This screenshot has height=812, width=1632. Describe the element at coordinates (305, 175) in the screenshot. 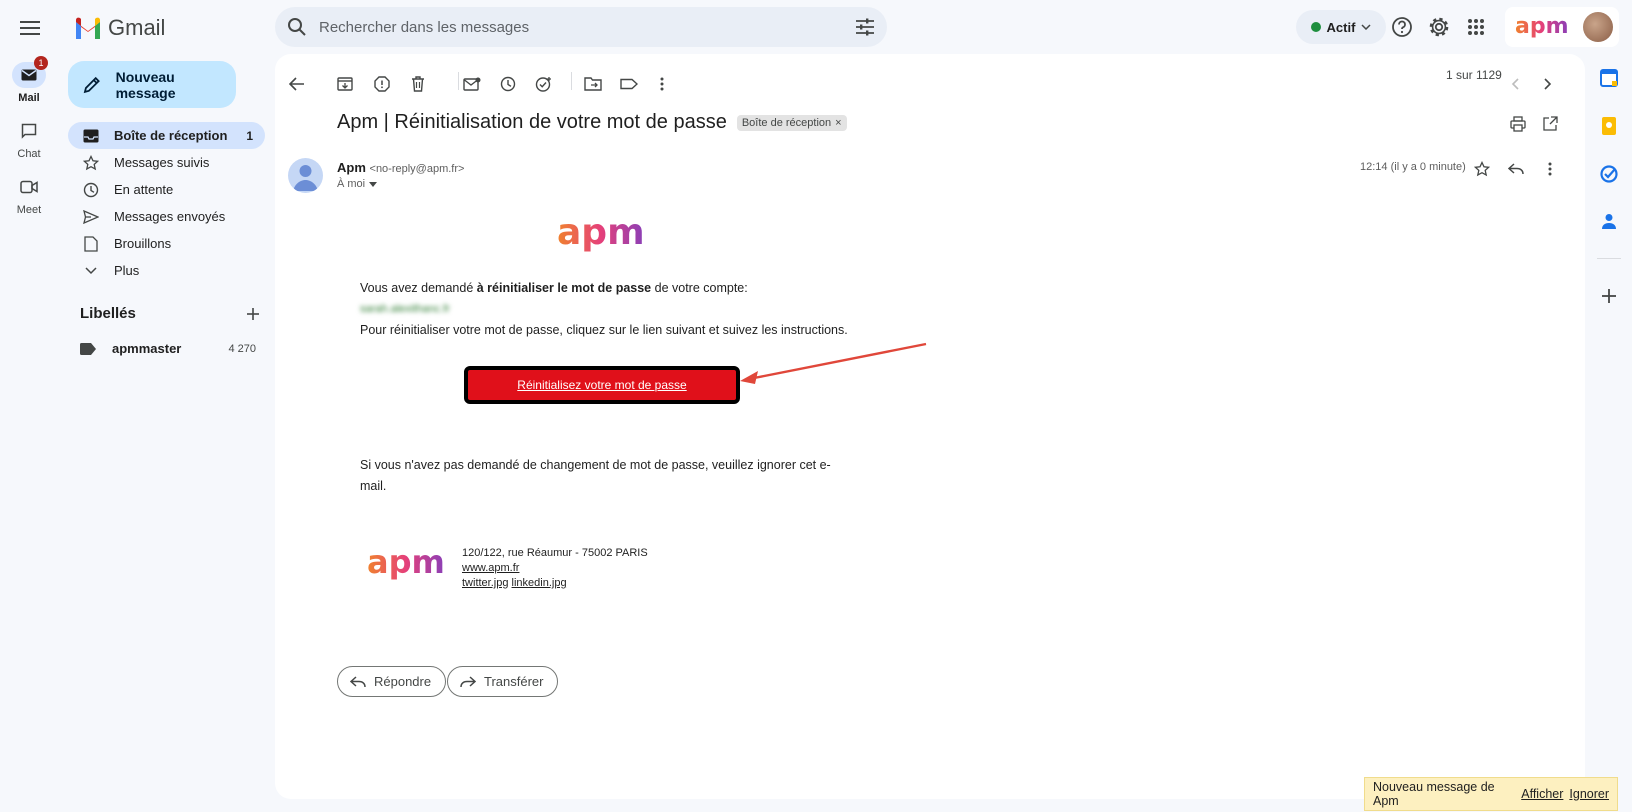

I see `sender-avatar` at that location.